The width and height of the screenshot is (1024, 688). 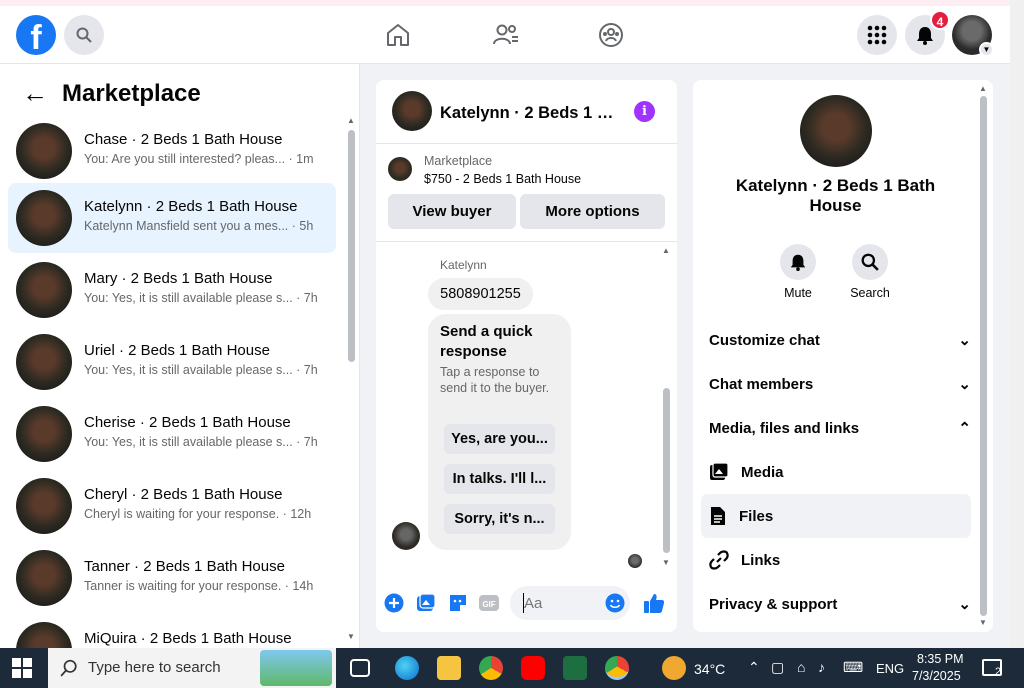 What do you see at coordinates (635, 561) in the screenshot?
I see `seen-indicator-avatar` at bounding box center [635, 561].